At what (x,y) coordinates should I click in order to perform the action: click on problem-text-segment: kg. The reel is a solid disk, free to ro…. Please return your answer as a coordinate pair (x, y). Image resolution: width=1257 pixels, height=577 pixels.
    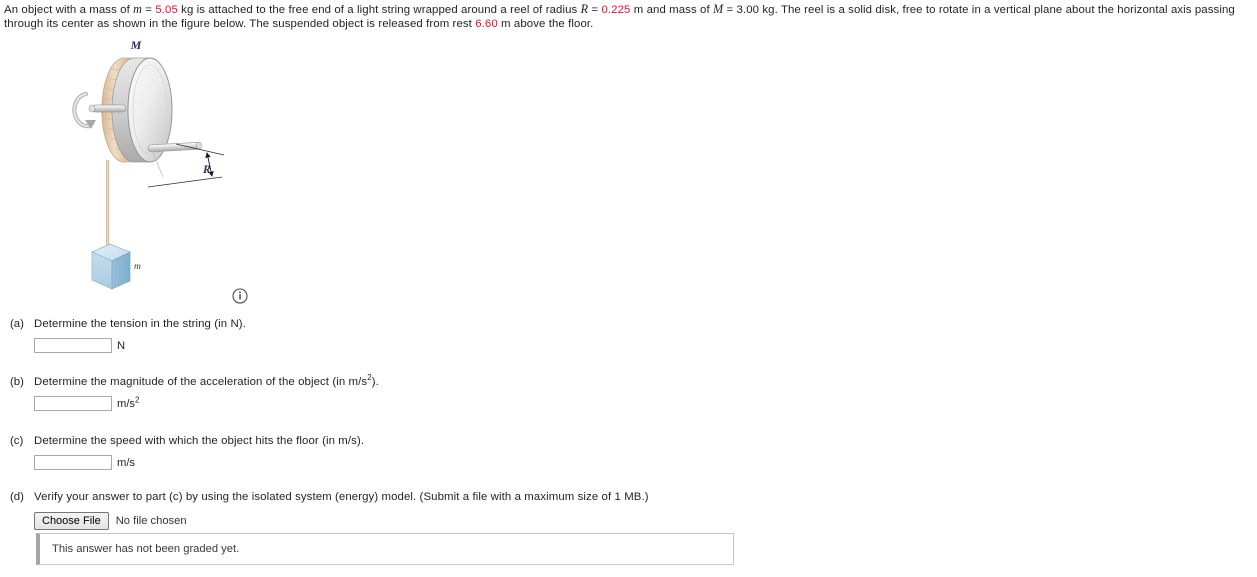
    Looking at the image, I should click on (975, 10).